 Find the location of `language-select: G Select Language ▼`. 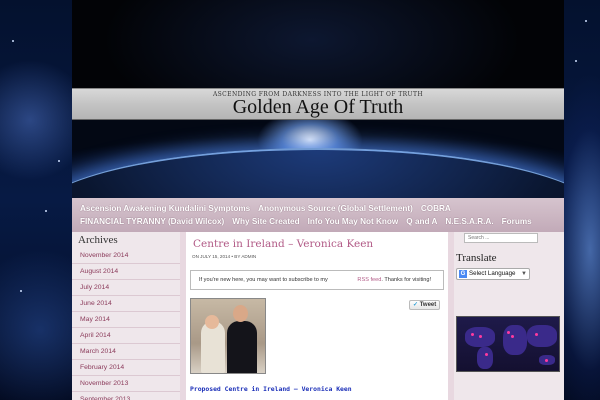

language-select: G Select Language ▼ is located at coordinates (493, 274).